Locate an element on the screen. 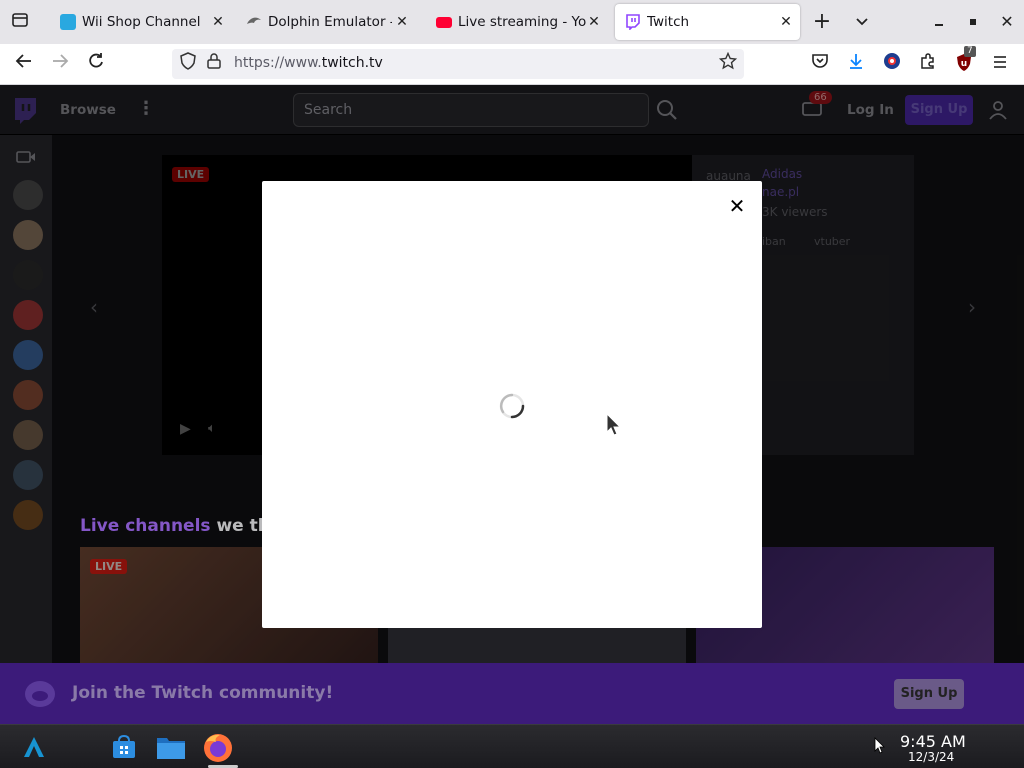 The height and width of the screenshot is (768, 1024). wii-shop-favicon is located at coordinates (68, 22).